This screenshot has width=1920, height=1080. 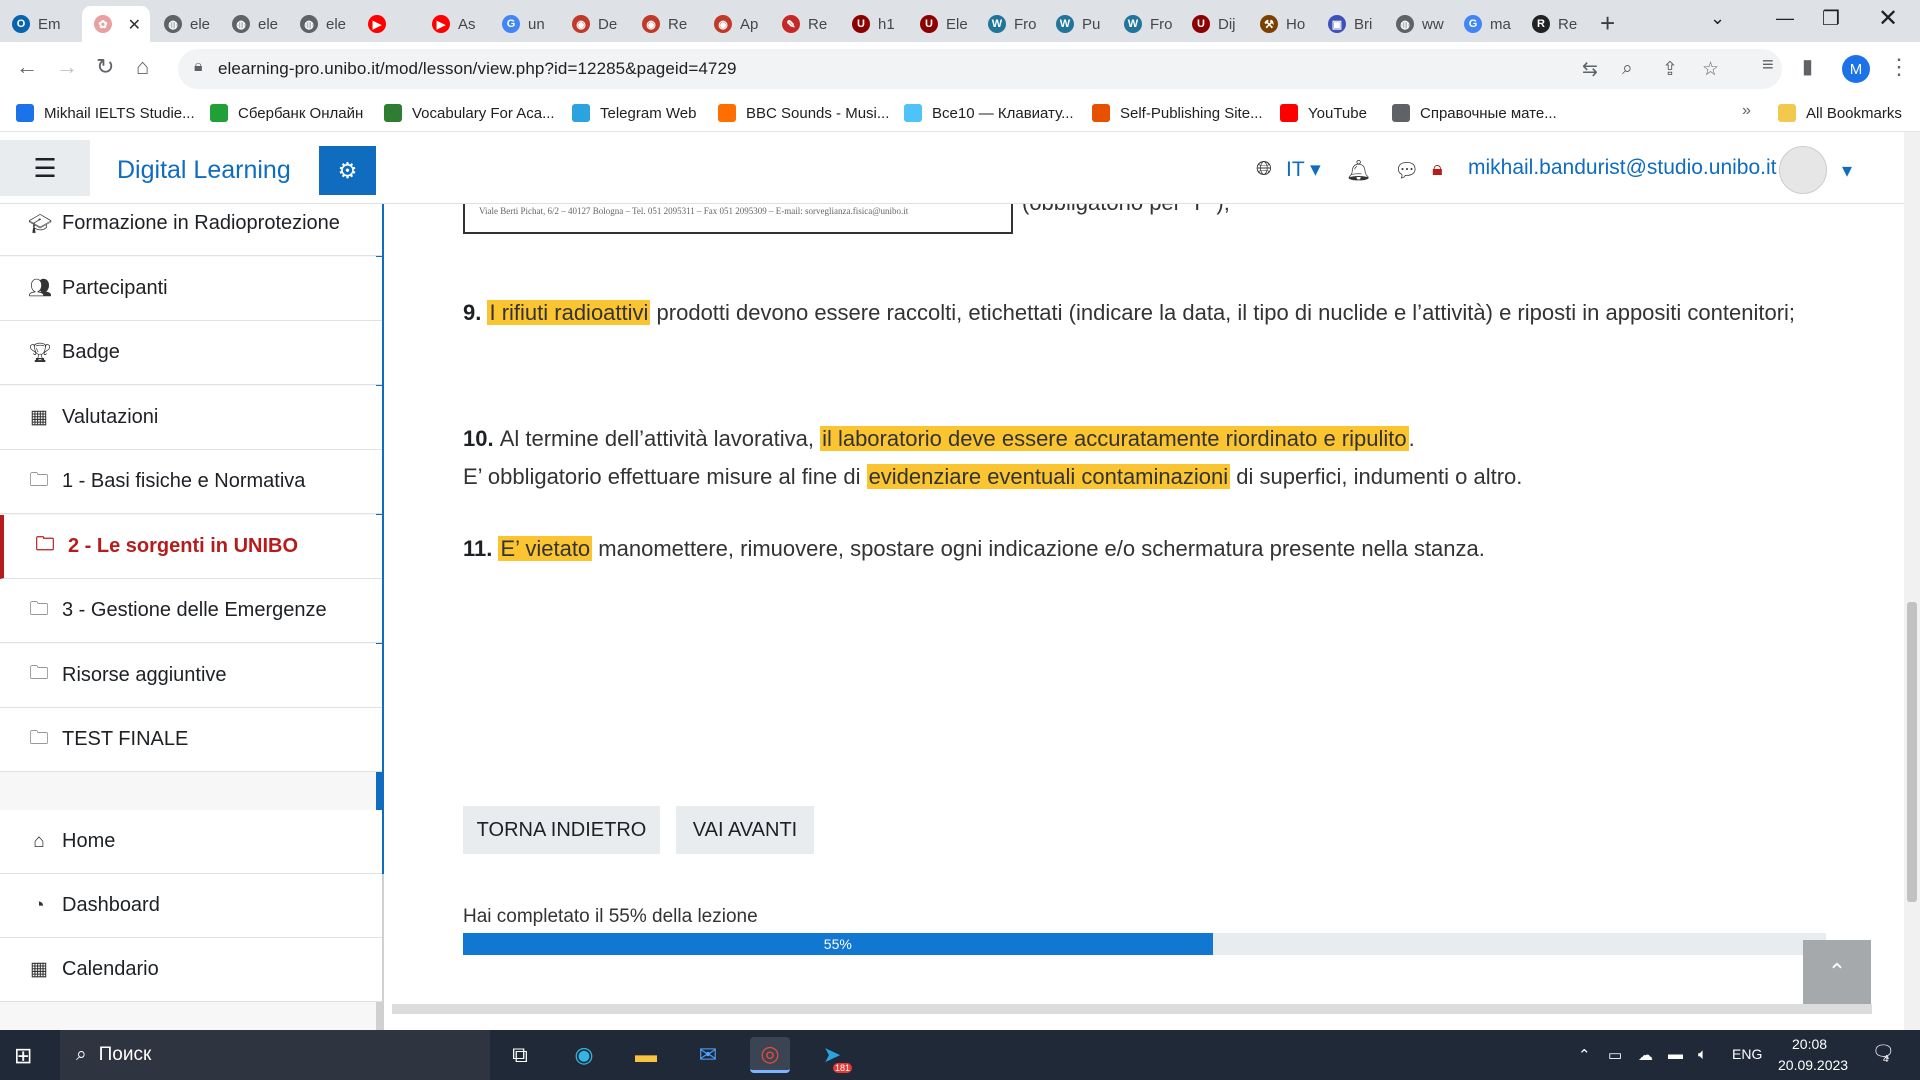 I want to click on browser-tab: ⚒ Ho, so click(x=1281, y=24).